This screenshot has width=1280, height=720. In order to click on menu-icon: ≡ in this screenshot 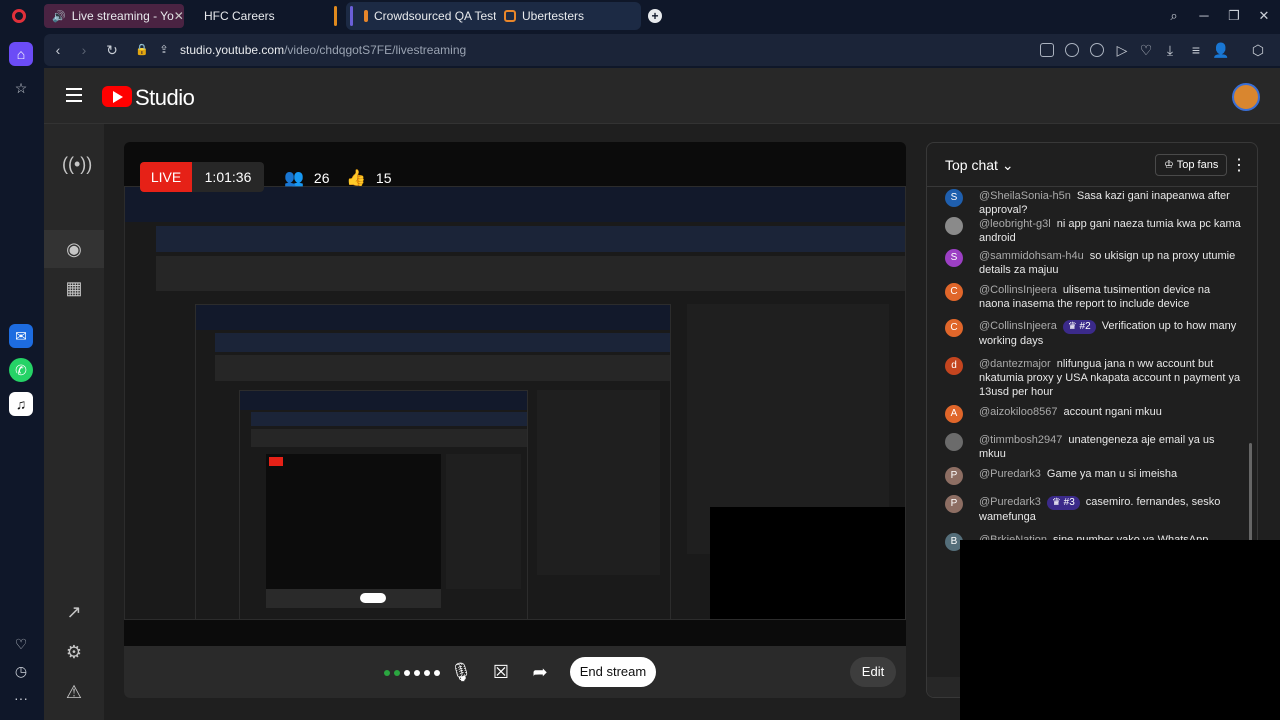, I will do `click(1196, 50)`.